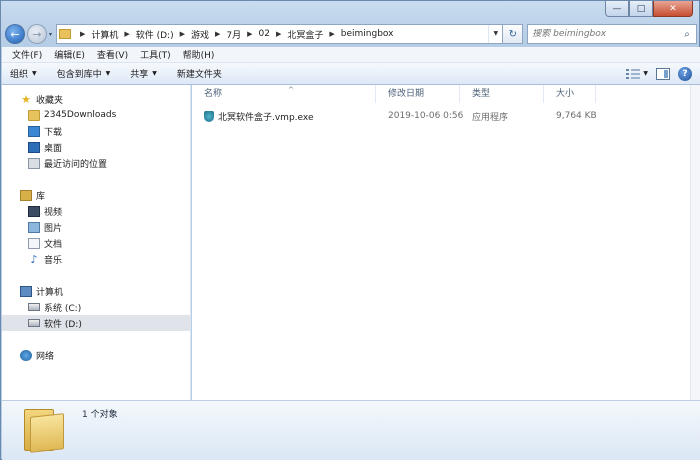  Describe the element at coordinates (112, 54) in the screenshot. I see `menu-view: 查看(V)` at that location.